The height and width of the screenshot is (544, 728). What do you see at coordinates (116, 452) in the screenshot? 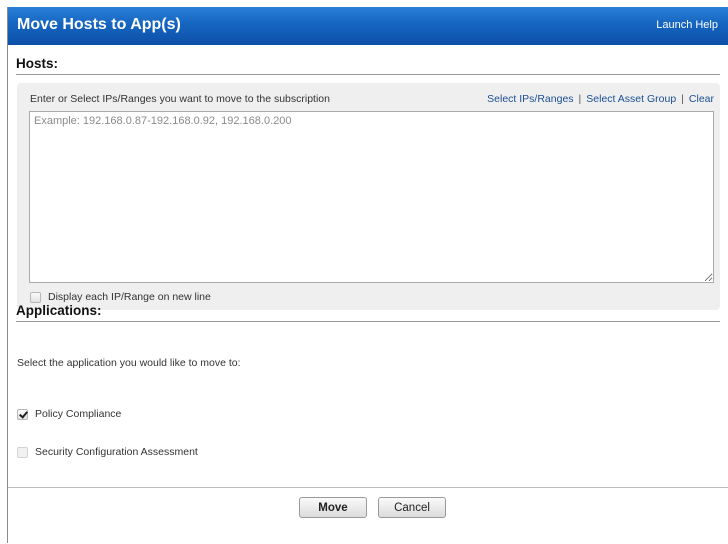
I see `app-option-label: Security Configuration Assessment` at bounding box center [116, 452].